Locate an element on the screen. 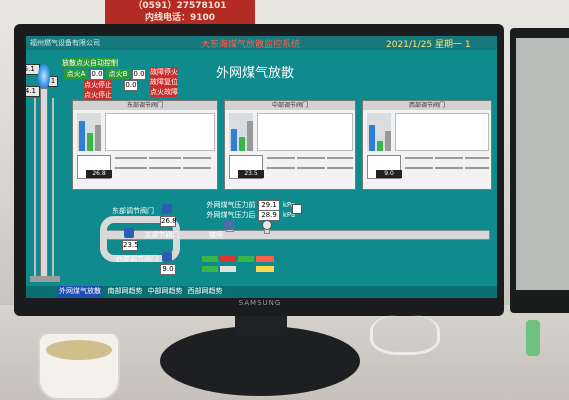 The height and width of the screenshot is (400, 569). panel-title: 西部调节阀门 is located at coordinates (427, 105).